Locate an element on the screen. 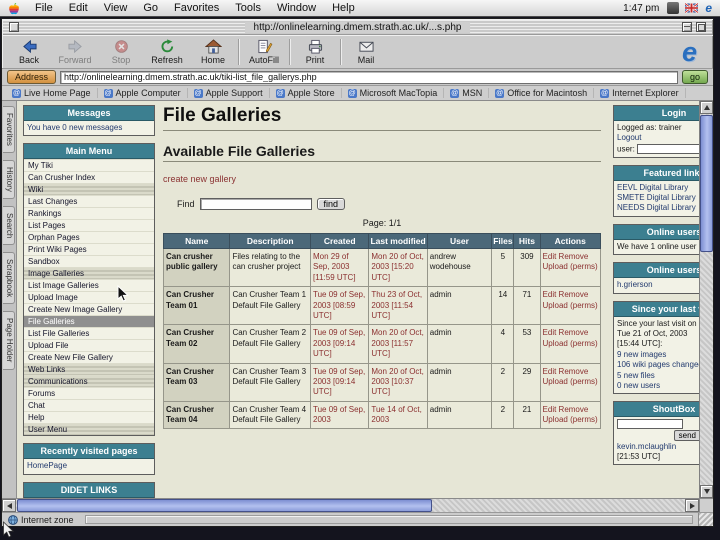 The width and height of the screenshot is (720, 540). resize-grip is located at coordinates (705, 519).